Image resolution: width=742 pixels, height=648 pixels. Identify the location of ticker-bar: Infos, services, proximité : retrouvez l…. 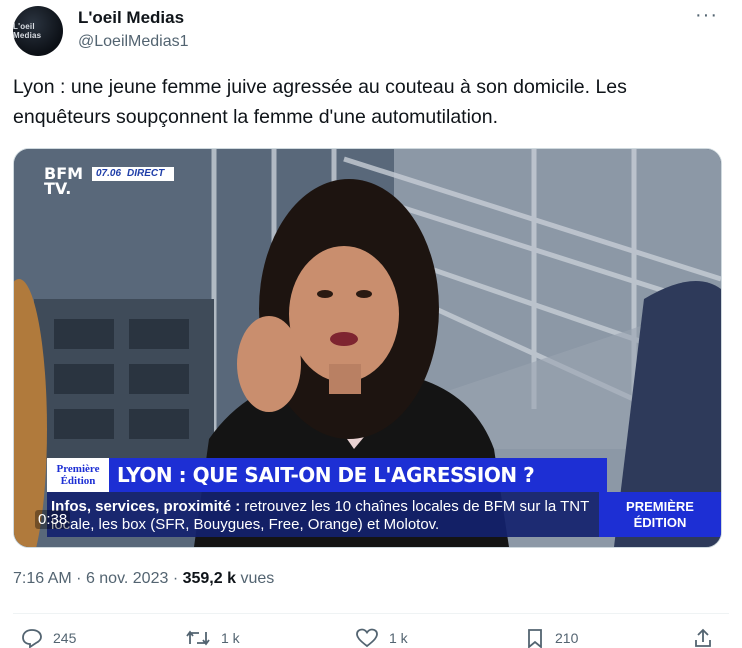
(327, 514).